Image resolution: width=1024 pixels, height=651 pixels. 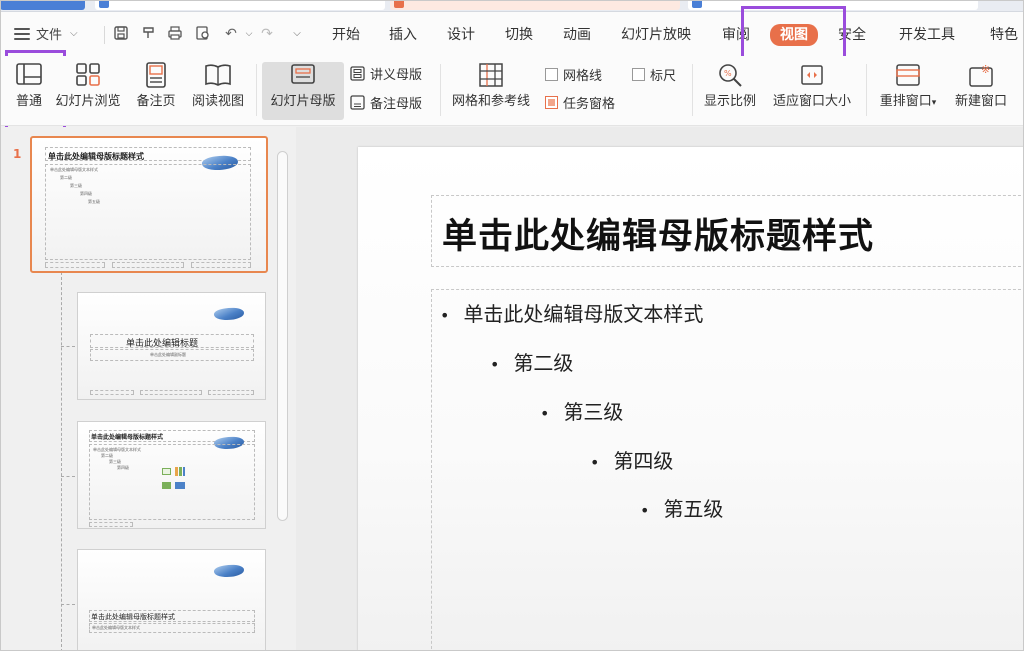 I want to click on thumb-subtitle: 单击此处编辑母版文本样式, so click(x=116, y=627).